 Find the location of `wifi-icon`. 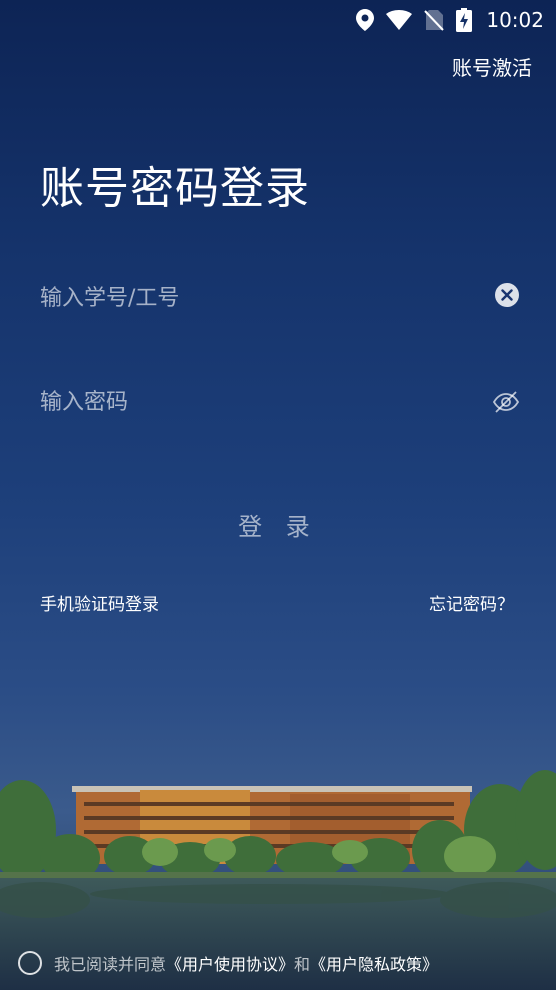

wifi-icon is located at coordinates (399, 20).